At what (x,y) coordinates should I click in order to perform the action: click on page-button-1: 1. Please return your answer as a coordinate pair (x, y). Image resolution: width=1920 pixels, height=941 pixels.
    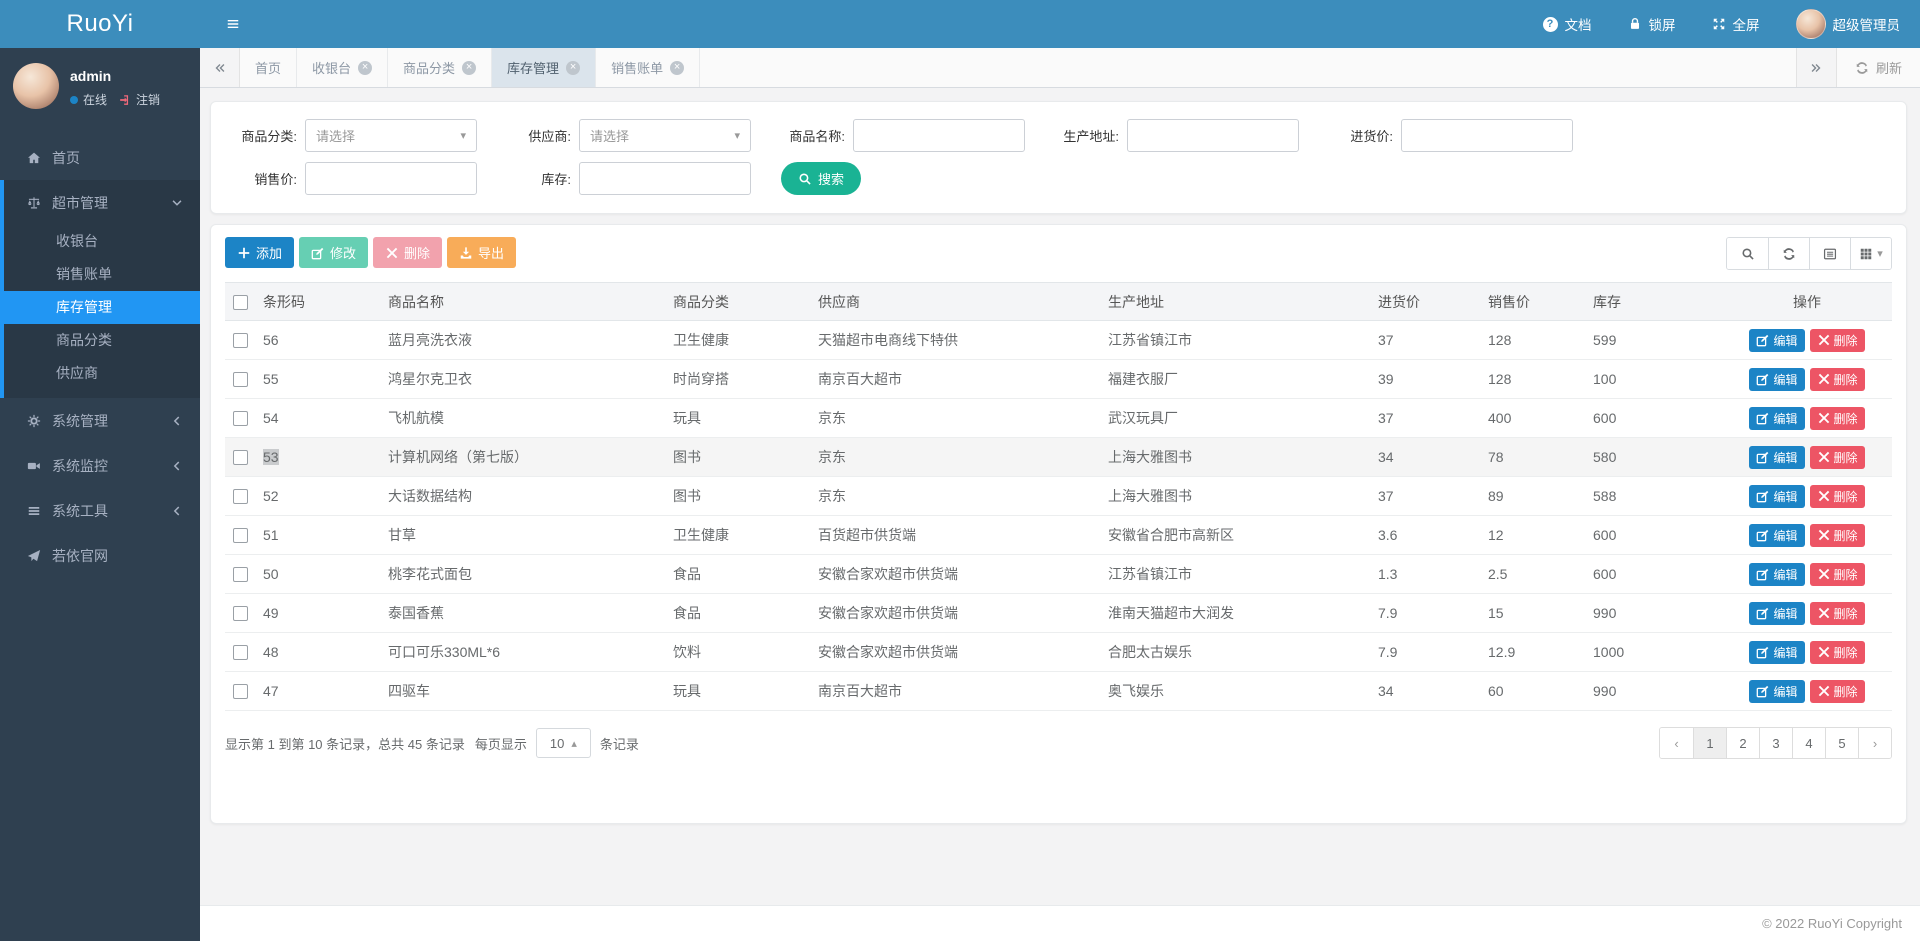
    Looking at the image, I should click on (1709, 743).